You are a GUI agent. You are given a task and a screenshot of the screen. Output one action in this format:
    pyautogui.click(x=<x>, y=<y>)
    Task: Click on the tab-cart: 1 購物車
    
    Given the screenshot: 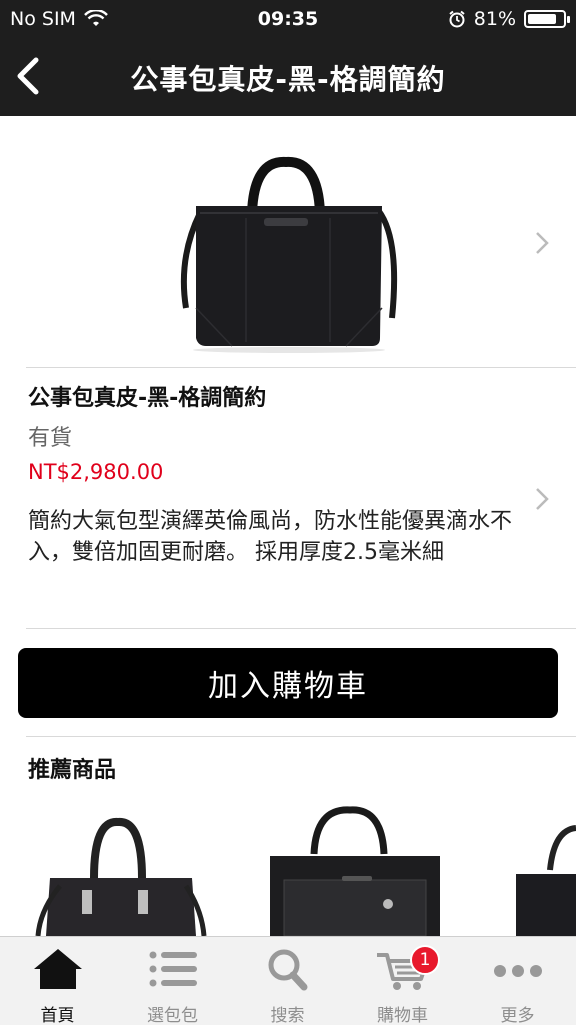 What is the action you would take?
    pyautogui.click(x=402, y=981)
    